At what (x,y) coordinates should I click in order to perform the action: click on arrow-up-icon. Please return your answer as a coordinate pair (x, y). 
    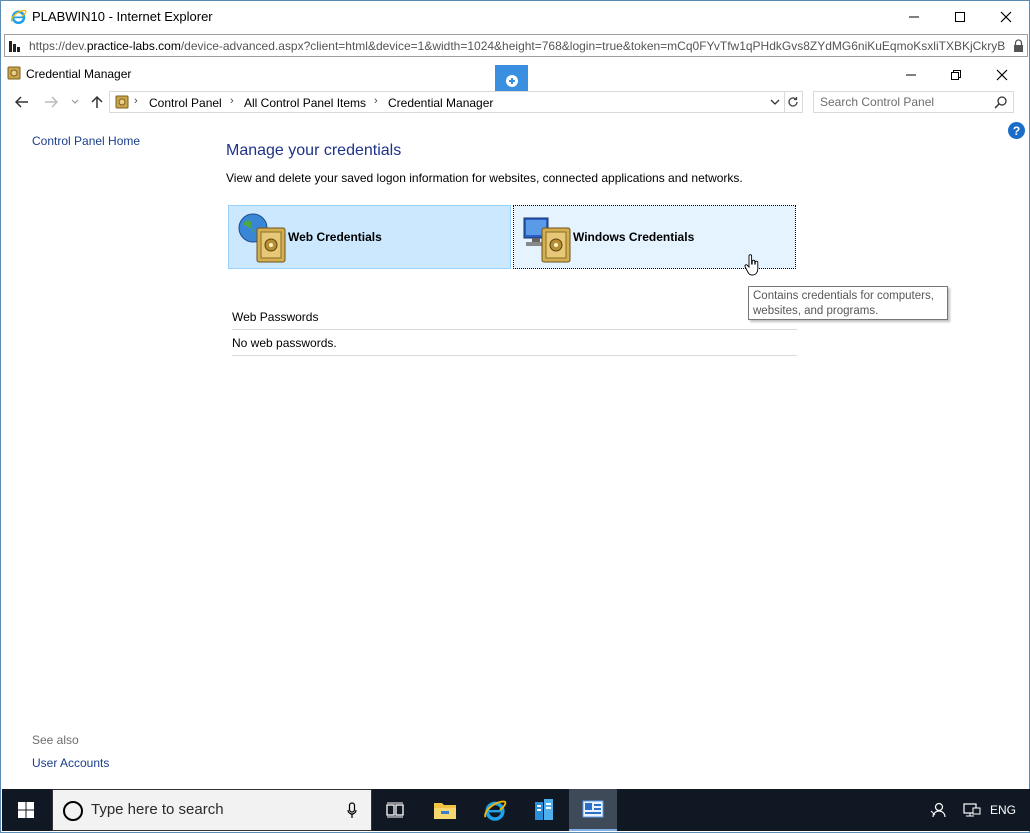
    Looking at the image, I should click on (97, 101).